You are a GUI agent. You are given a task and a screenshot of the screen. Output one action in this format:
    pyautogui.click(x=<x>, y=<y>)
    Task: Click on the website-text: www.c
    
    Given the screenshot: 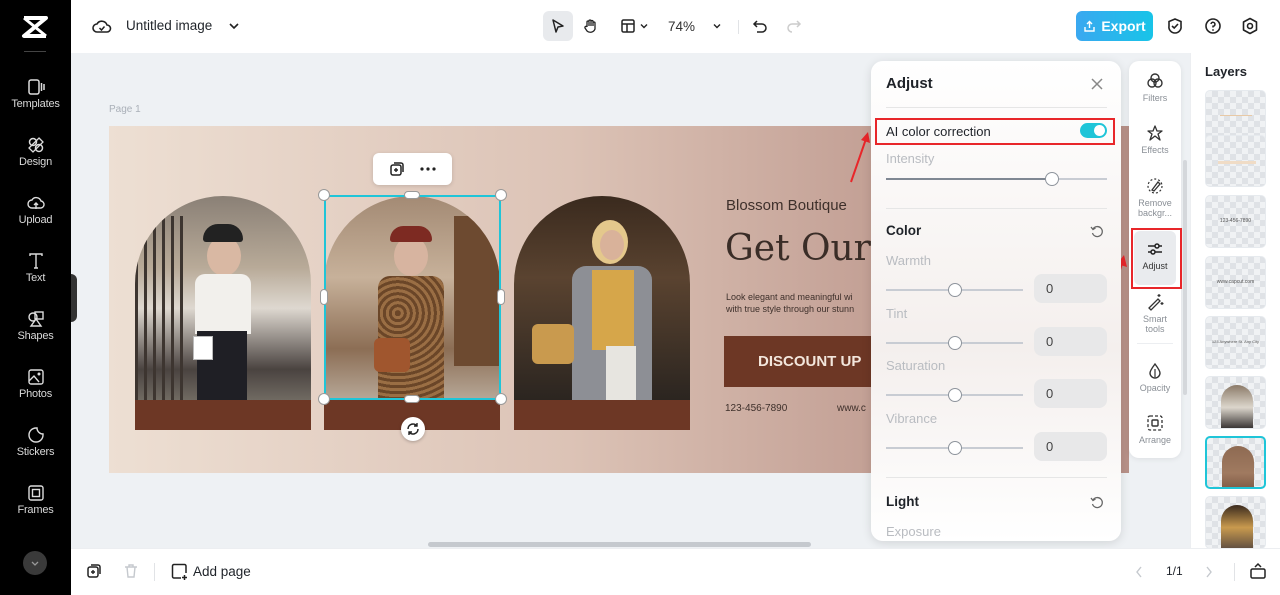 What is the action you would take?
    pyautogui.click(x=851, y=408)
    